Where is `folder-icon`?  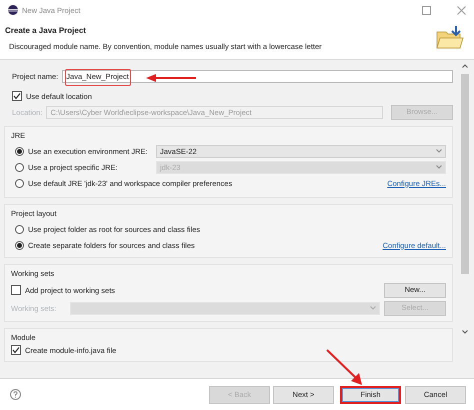
folder-icon is located at coordinates (450, 38).